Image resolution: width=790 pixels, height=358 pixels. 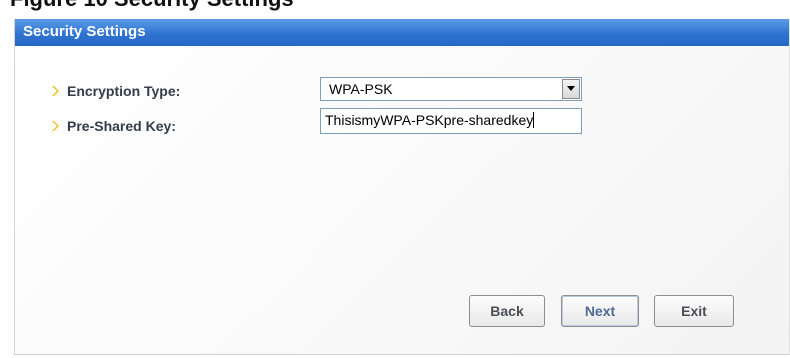 I want to click on chevron-down-icon, so click(x=571, y=88).